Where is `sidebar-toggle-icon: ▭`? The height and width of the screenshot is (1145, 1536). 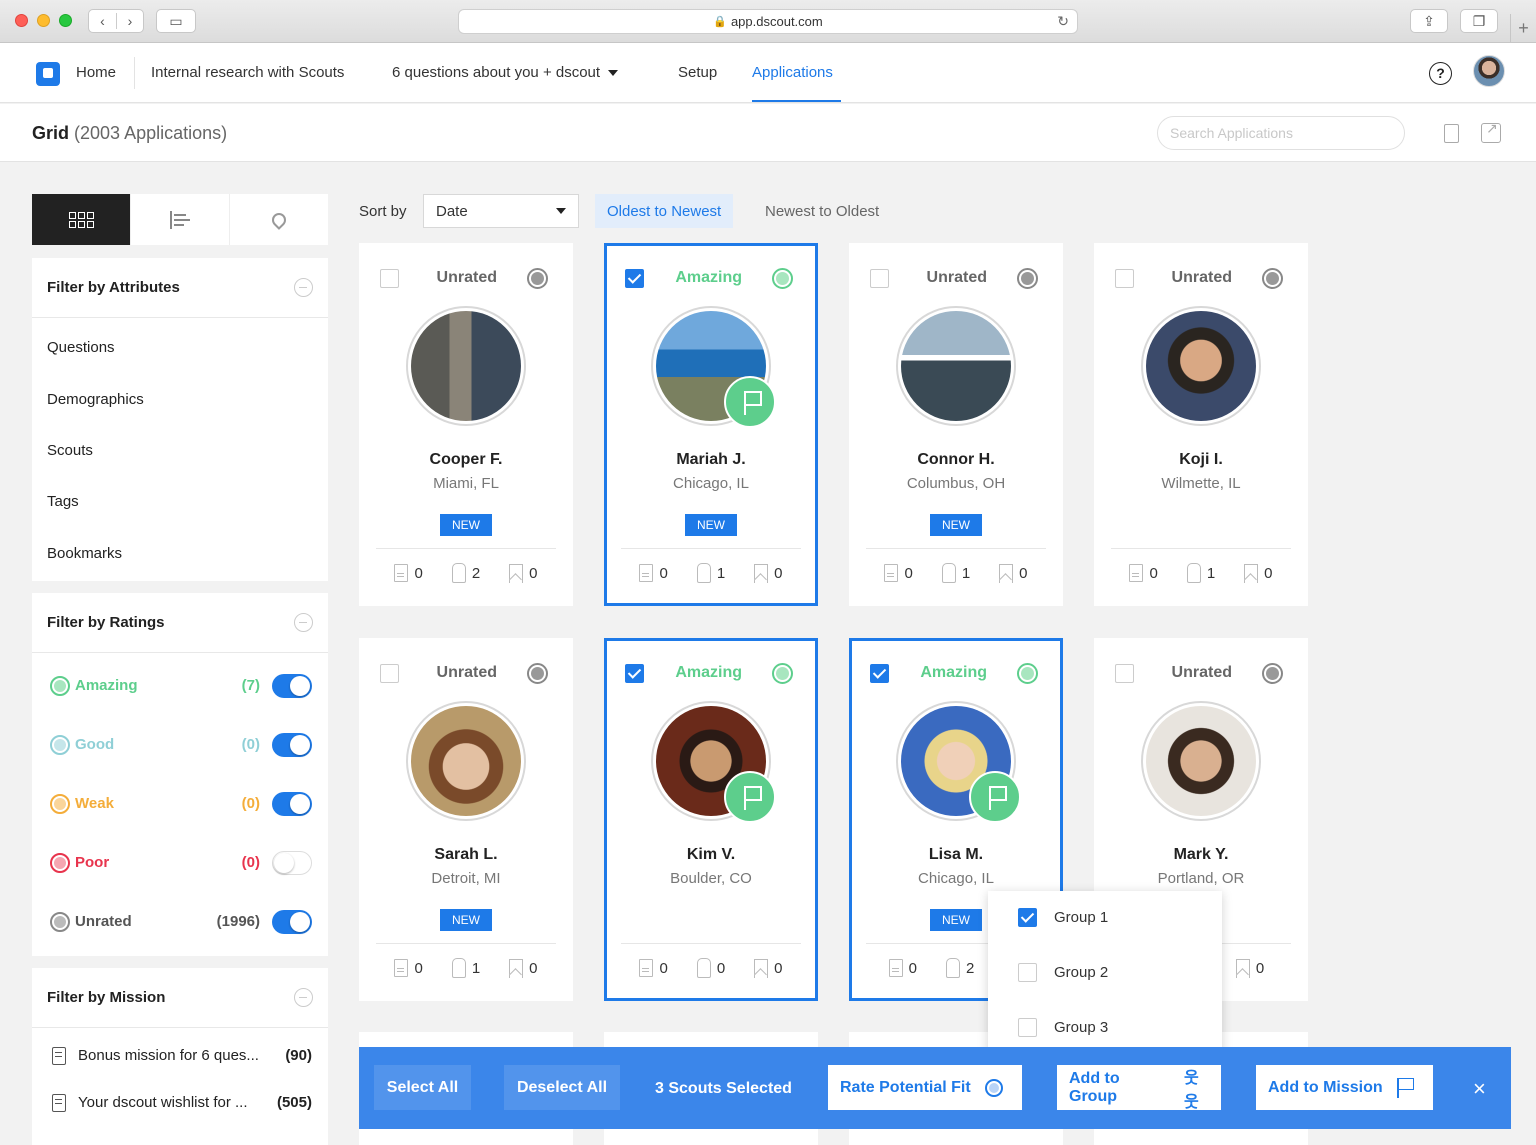 sidebar-toggle-icon: ▭ is located at coordinates (176, 21).